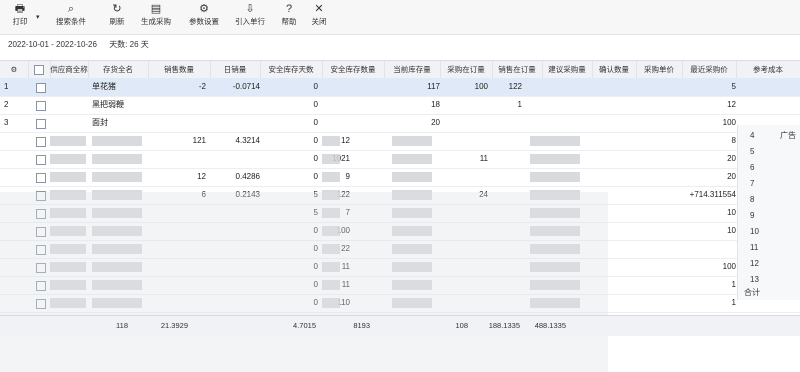  I want to click on close-icon: ✕, so click(319, 9).